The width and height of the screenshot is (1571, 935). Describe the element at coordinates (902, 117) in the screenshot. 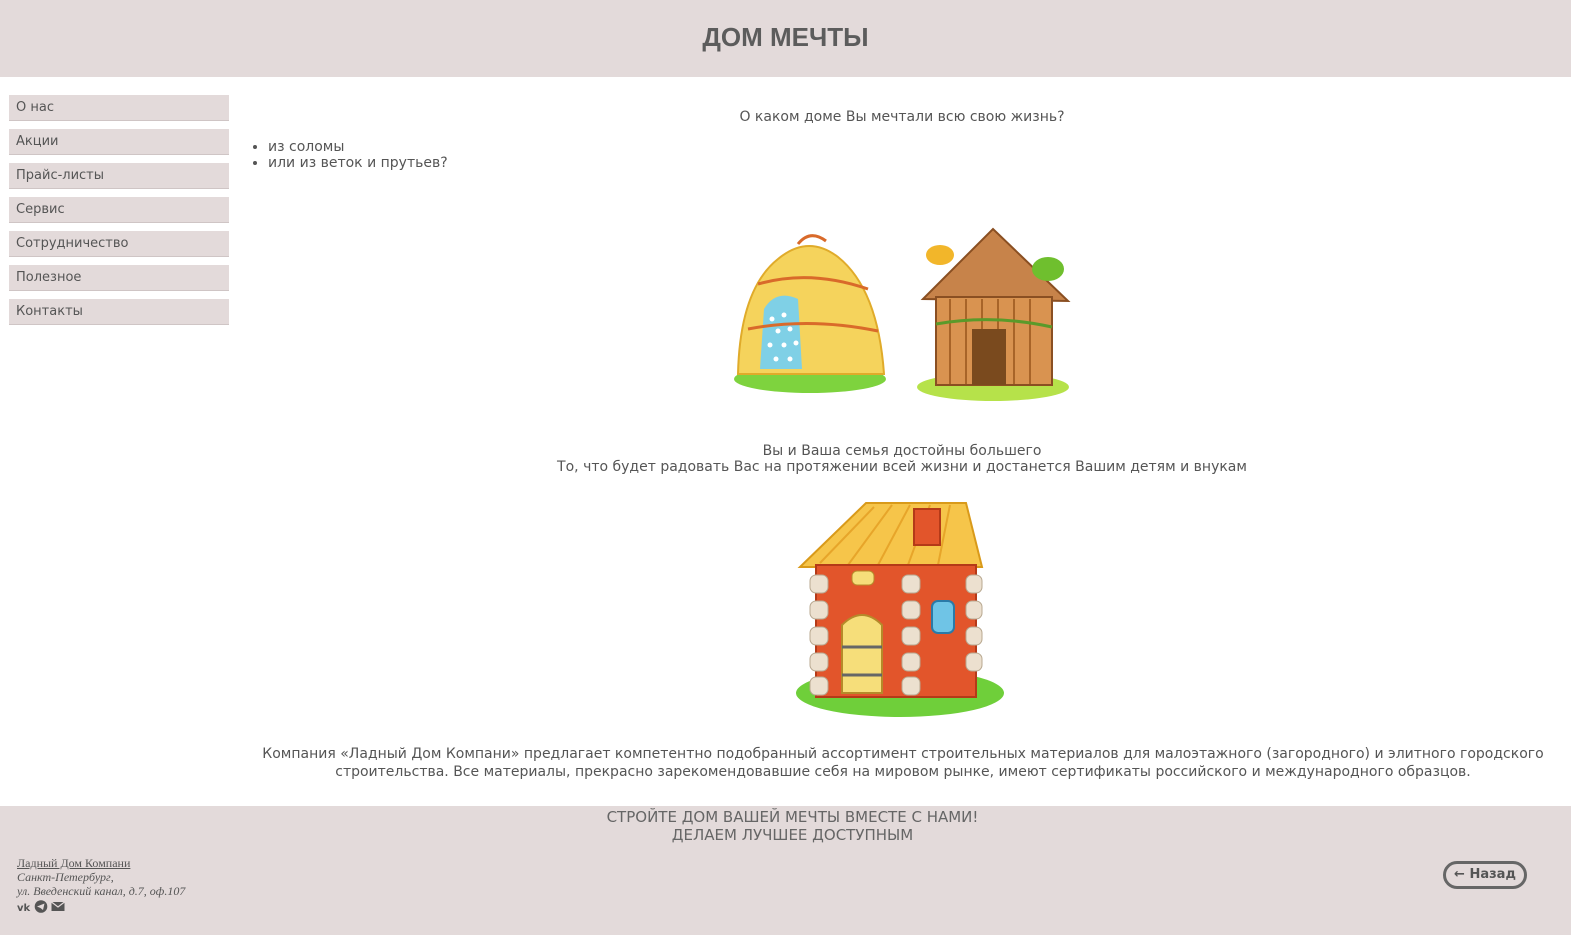

I see `intro-question: О каком доме Вы мечтали всю свою жизнь?` at that location.